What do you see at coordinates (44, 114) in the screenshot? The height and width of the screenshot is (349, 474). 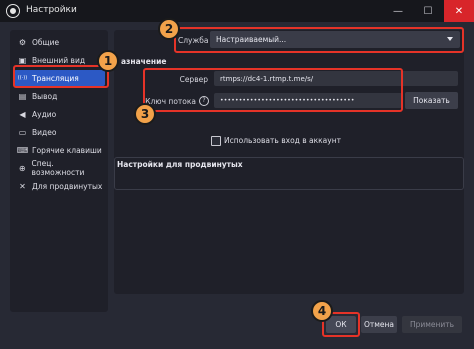 I see `sidebar-item-label: Аудио` at bounding box center [44, 114].